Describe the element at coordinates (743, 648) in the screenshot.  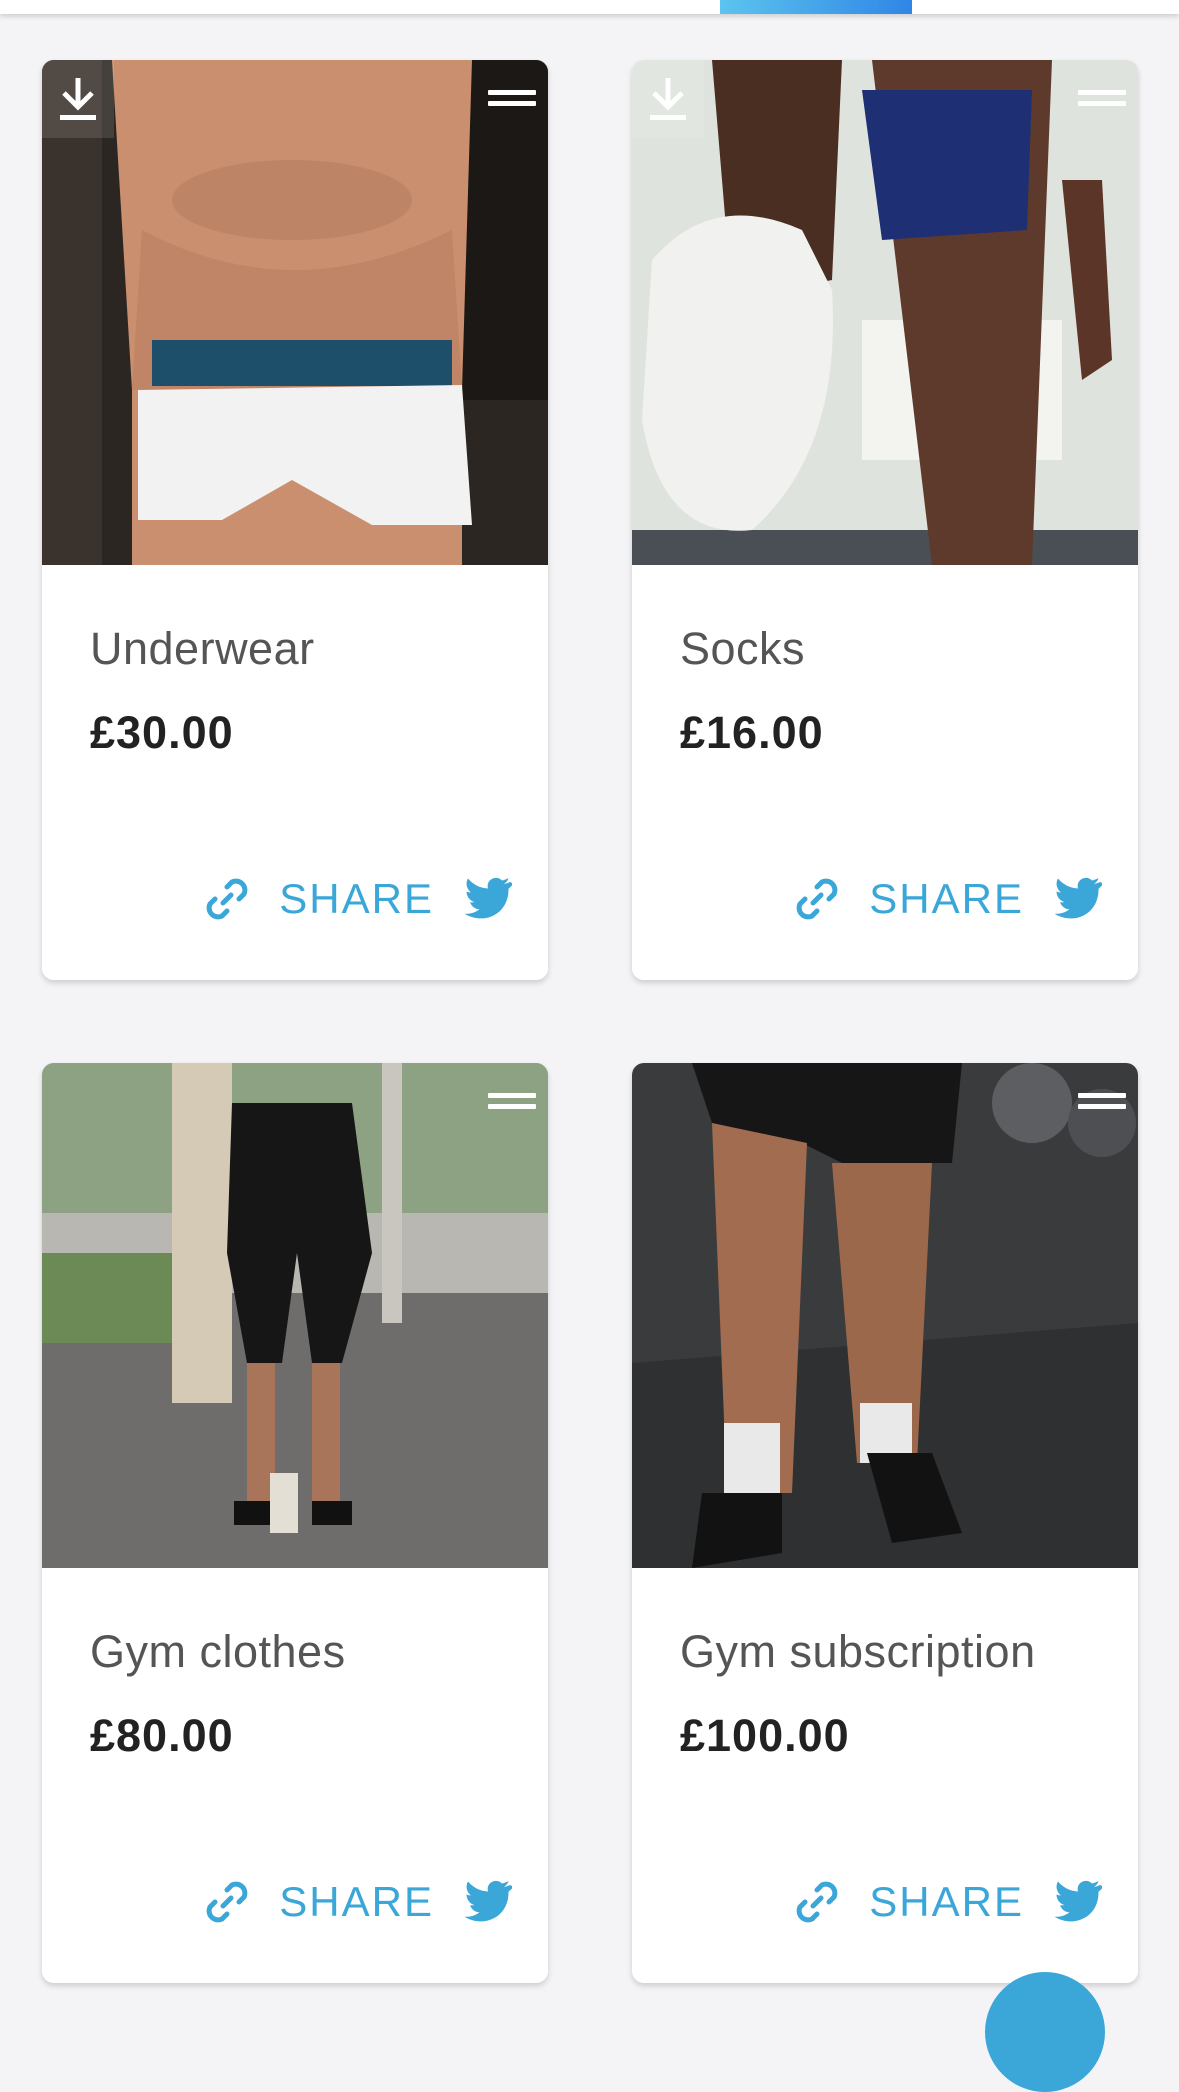
I see `product-name: Socks` at that location.